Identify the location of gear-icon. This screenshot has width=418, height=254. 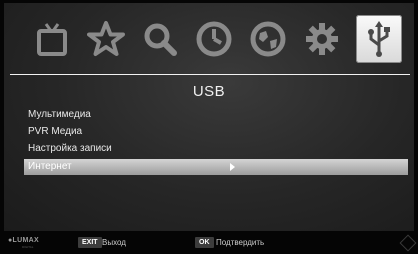
(322, 39).